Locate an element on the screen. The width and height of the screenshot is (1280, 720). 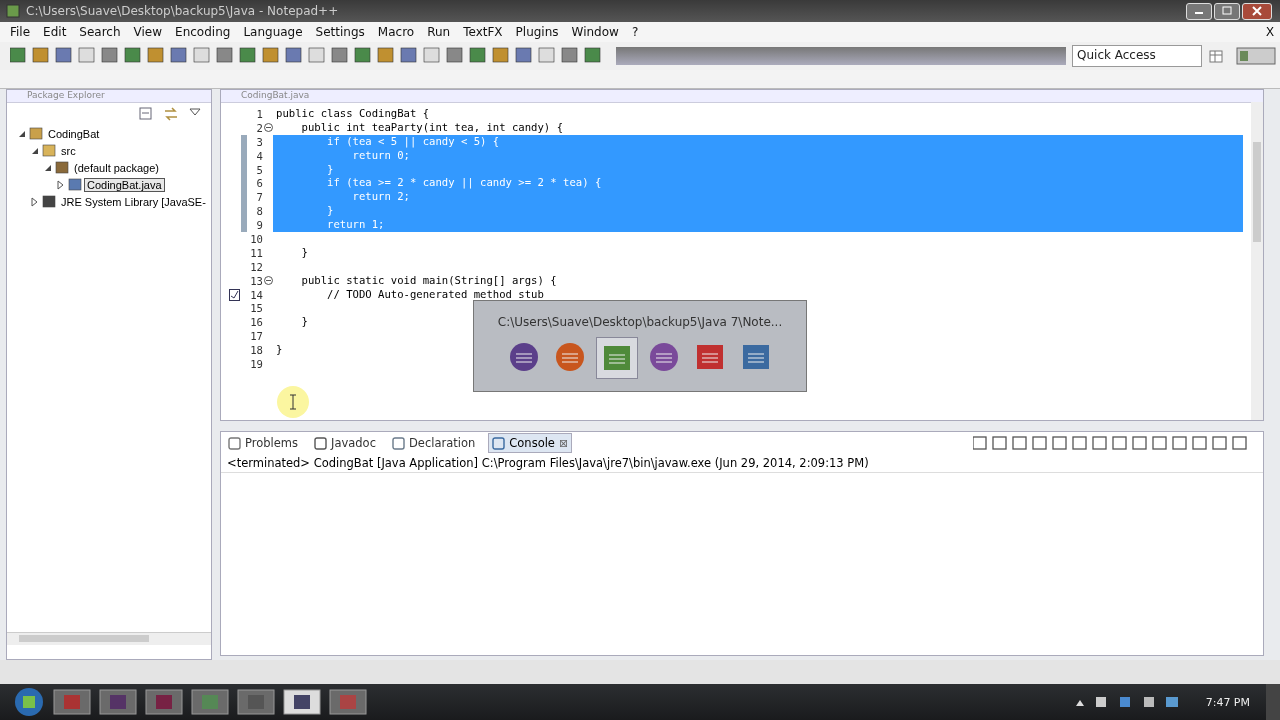
line-number: 2 is located at coordinates (259, 127).